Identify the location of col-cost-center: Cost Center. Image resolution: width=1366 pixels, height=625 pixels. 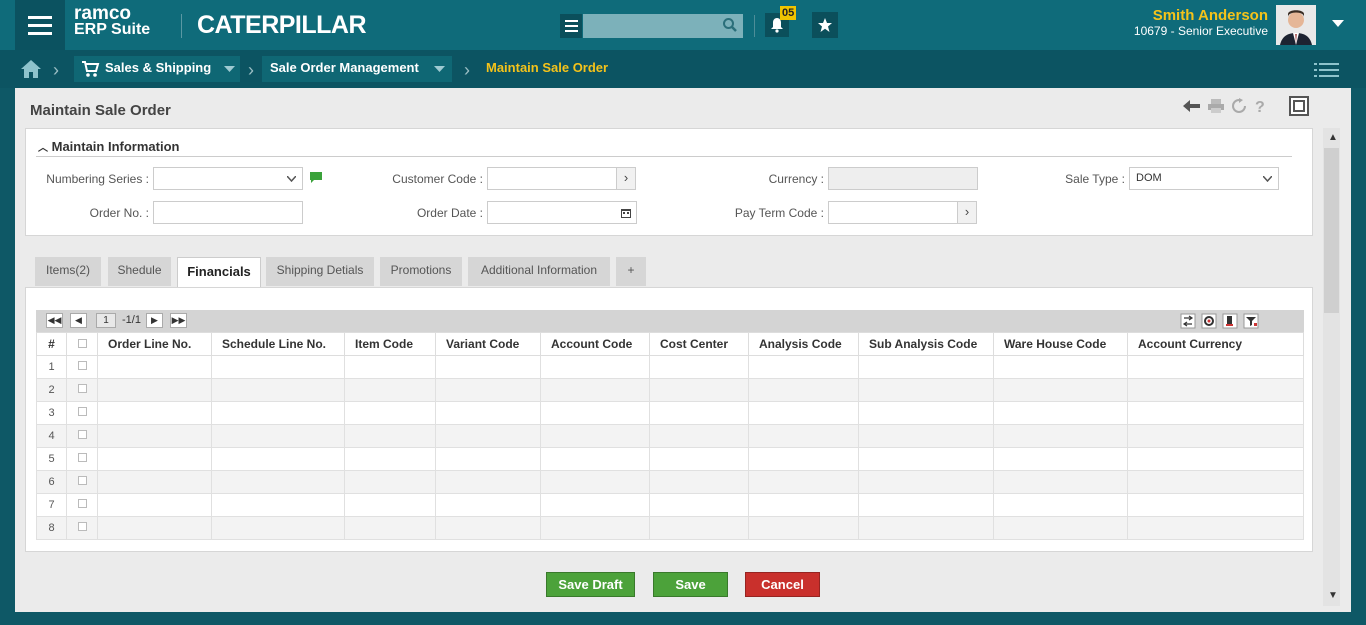
(699, 344).